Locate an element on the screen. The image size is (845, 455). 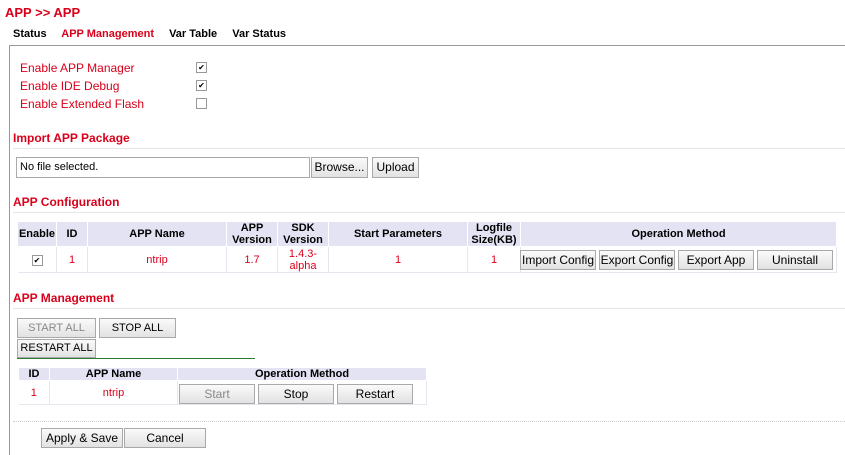
tab-status: Status is located at coordinates (30, 34).